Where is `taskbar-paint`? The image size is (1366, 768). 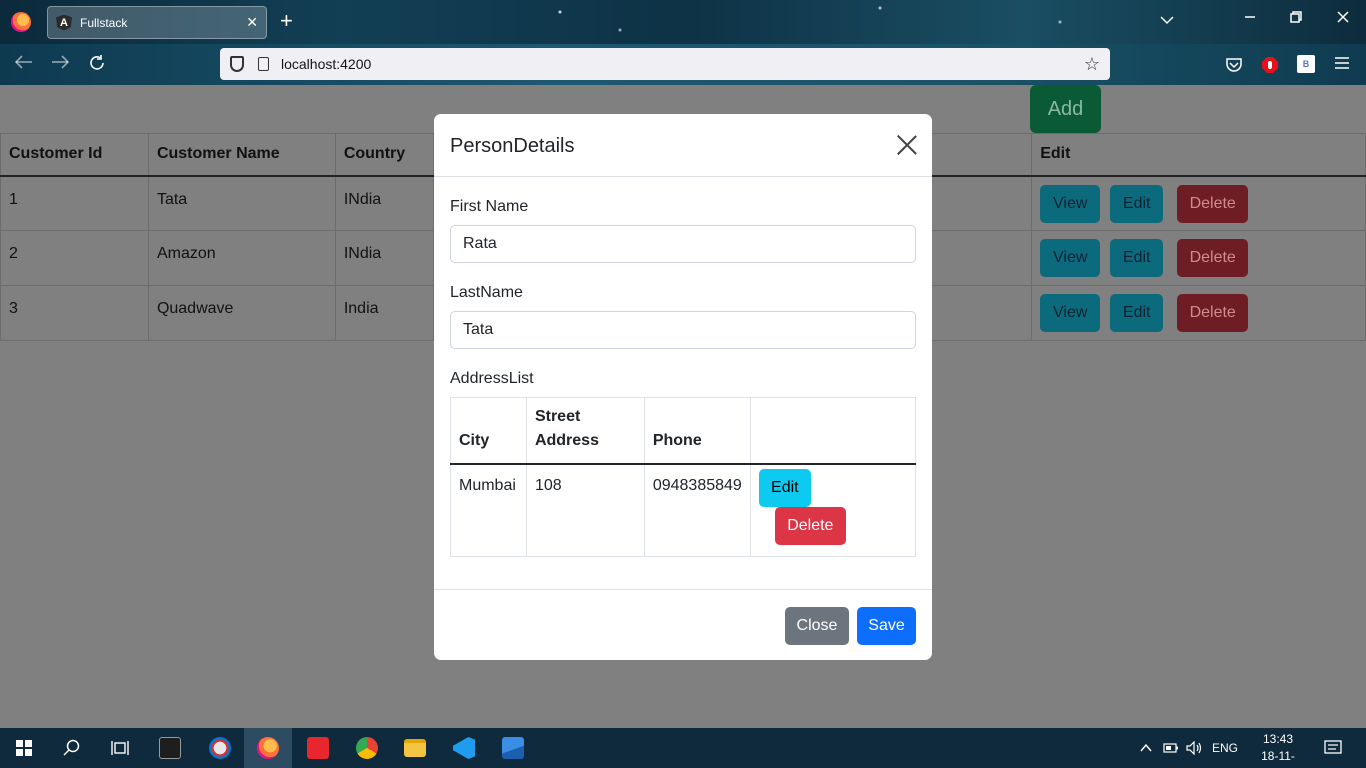 taskbar-paint is located at coordinates (220, 748).